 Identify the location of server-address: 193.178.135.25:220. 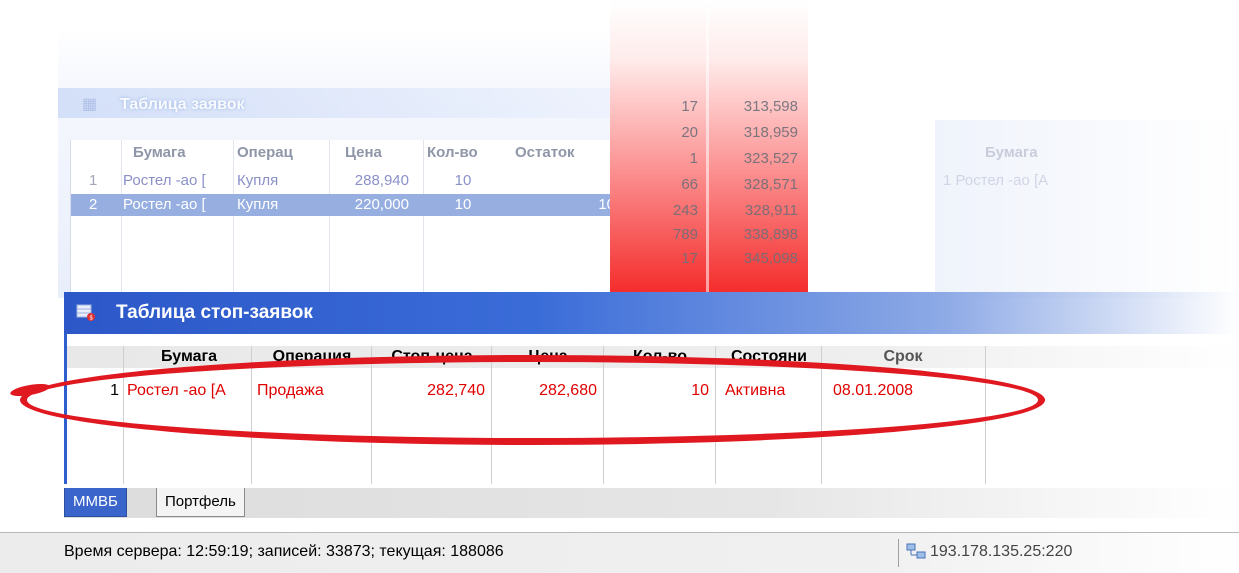
(1001, 551).